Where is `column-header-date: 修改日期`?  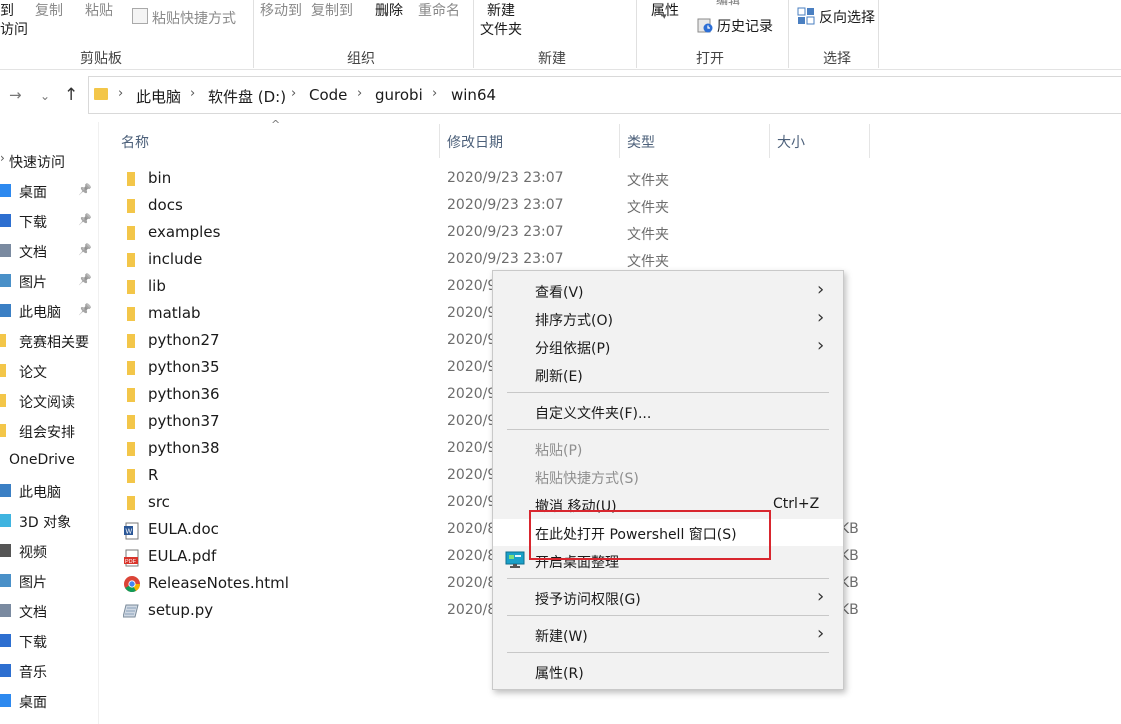 column-header-date: 修改日期 is located at coordinates (475, 142).